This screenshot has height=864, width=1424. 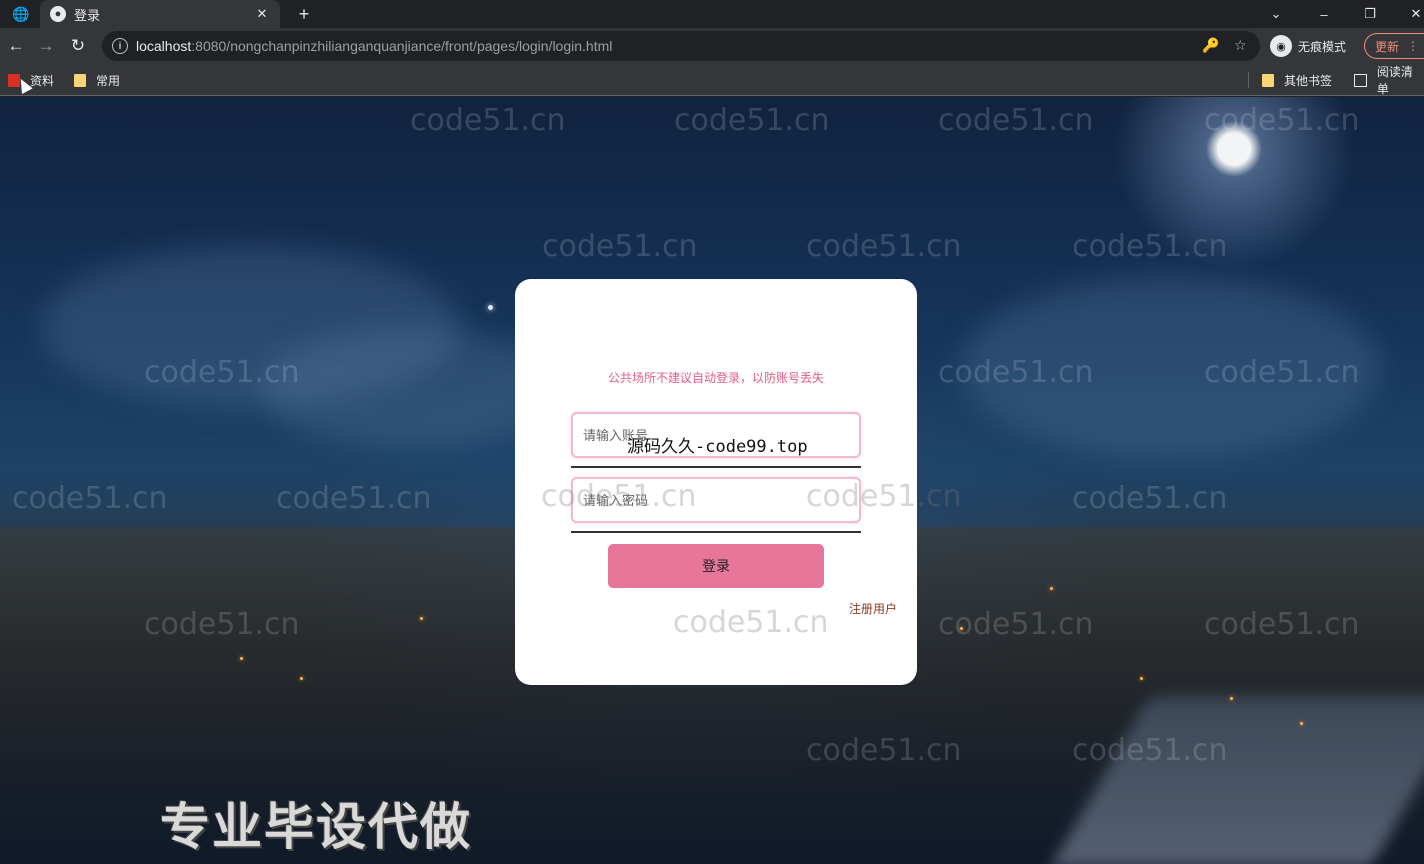 I want to click on new-tab-button: +, so click(x=304, y=14).